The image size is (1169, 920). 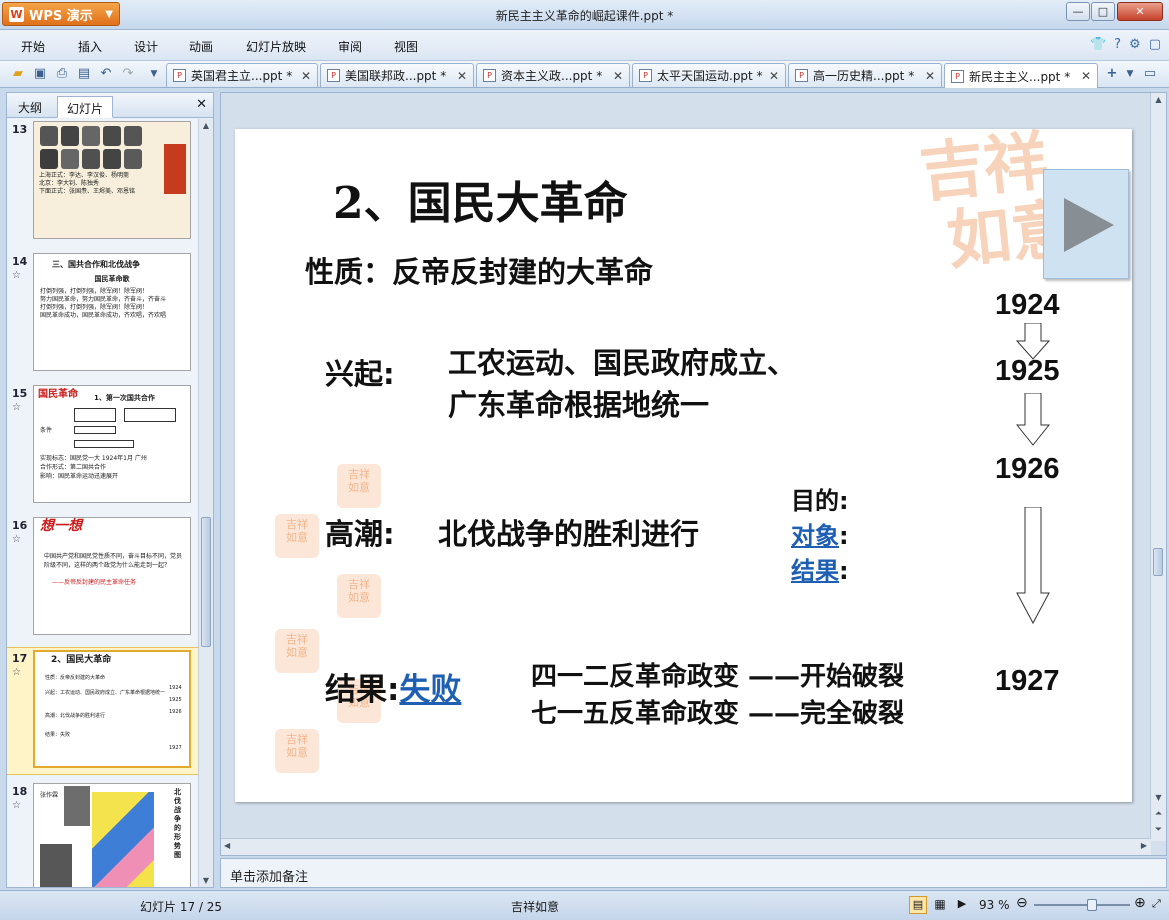 I want to click on rise-line-2: 广东革命根据地统一, so click(x=579, y=405).